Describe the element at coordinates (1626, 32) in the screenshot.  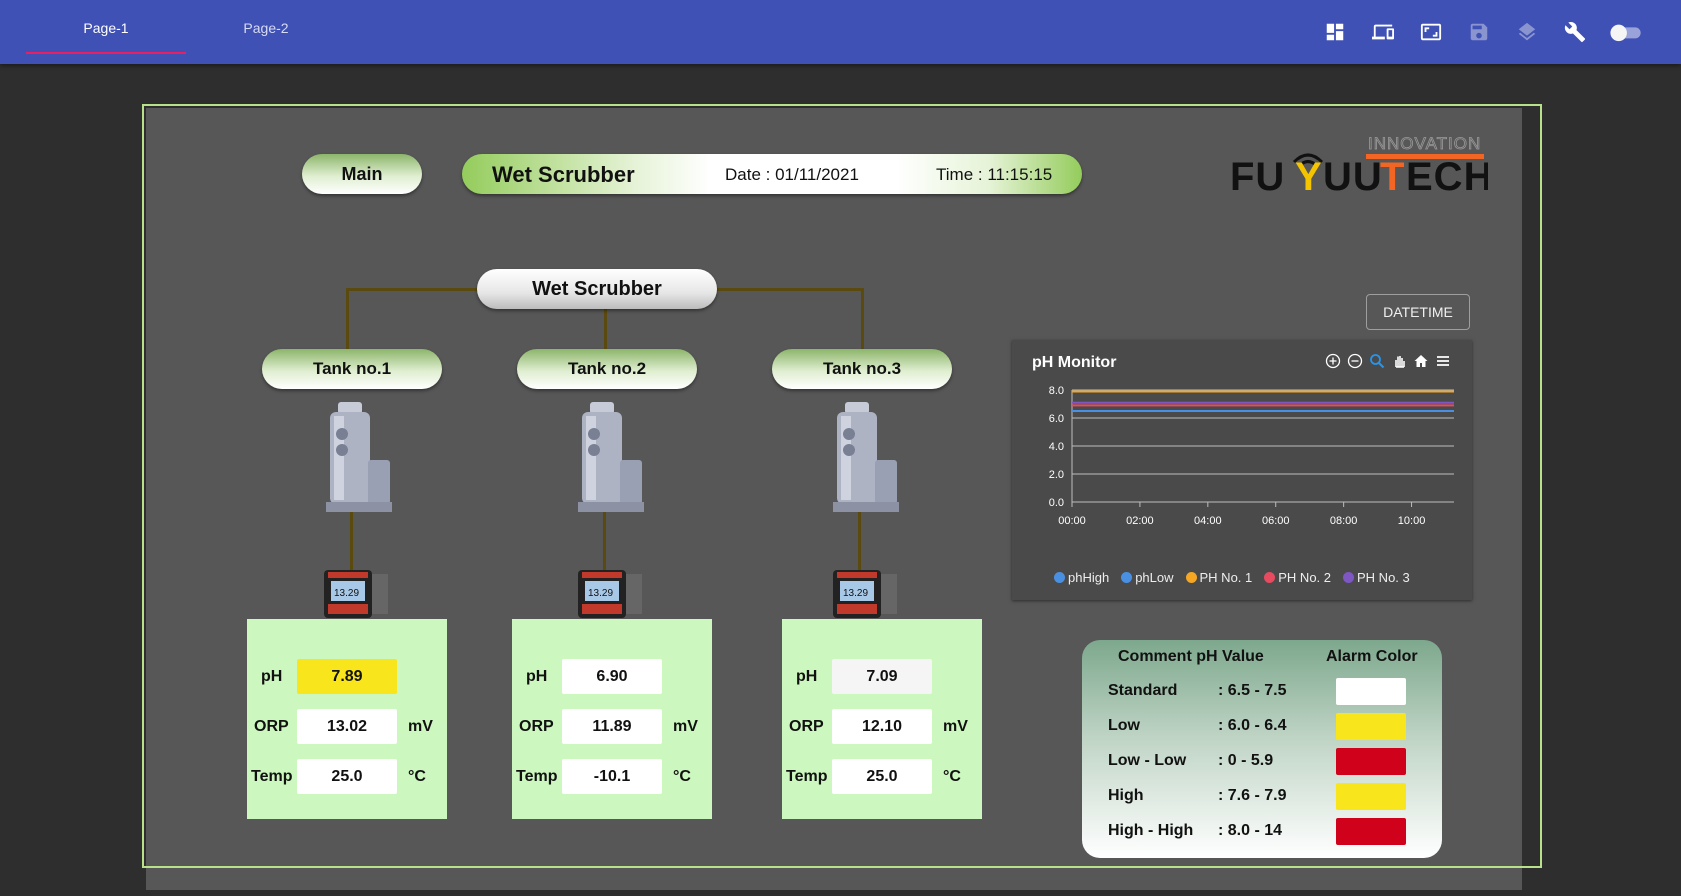
I see `toggle-icon` at that location.